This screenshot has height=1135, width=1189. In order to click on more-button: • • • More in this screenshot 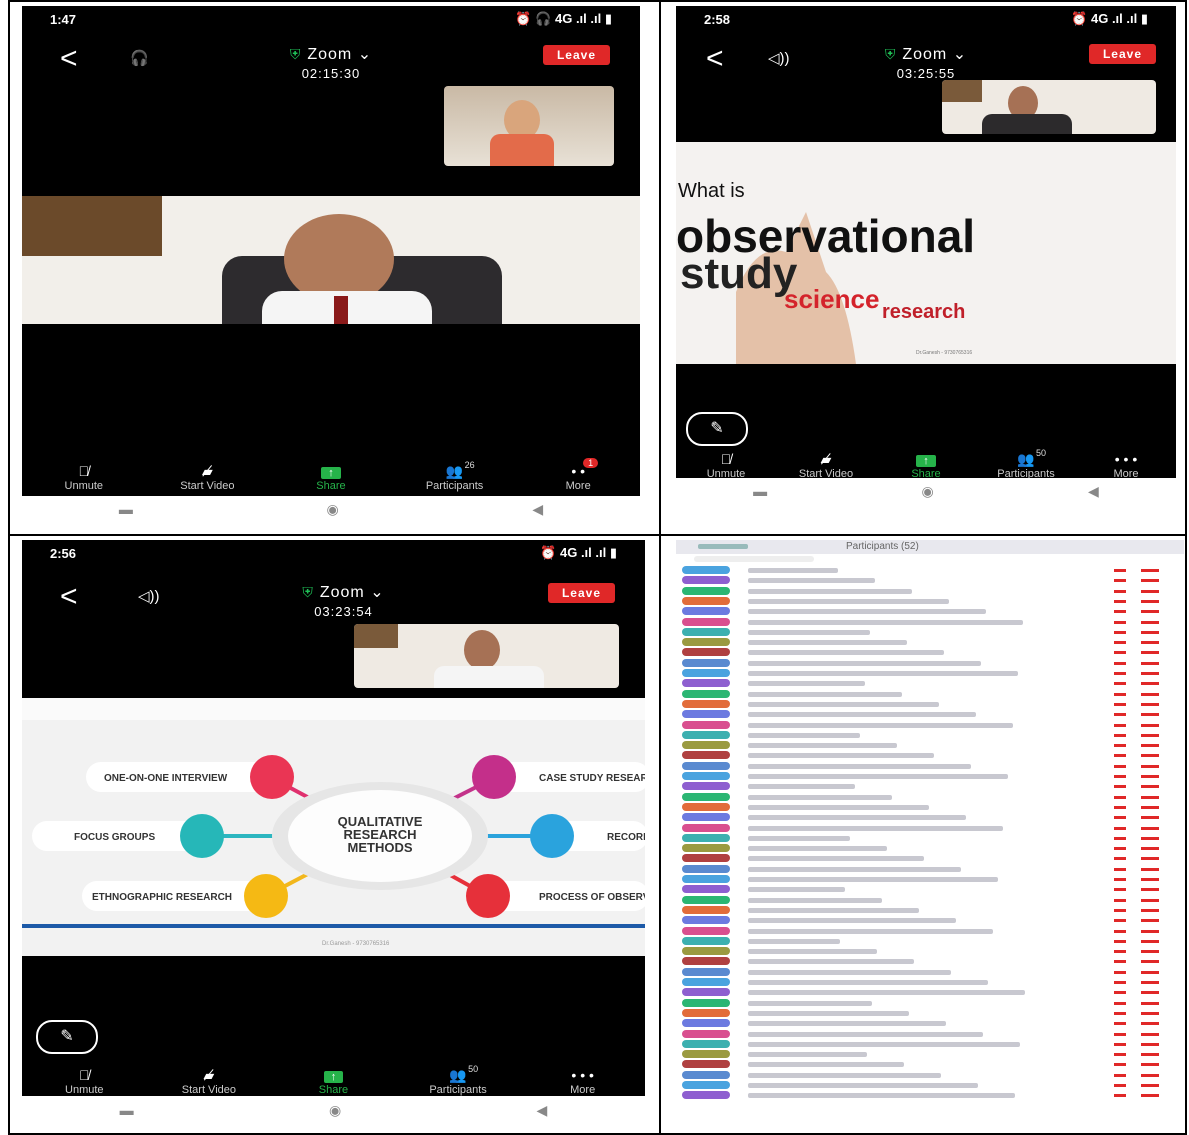, I will do `click(1126, 464)`.